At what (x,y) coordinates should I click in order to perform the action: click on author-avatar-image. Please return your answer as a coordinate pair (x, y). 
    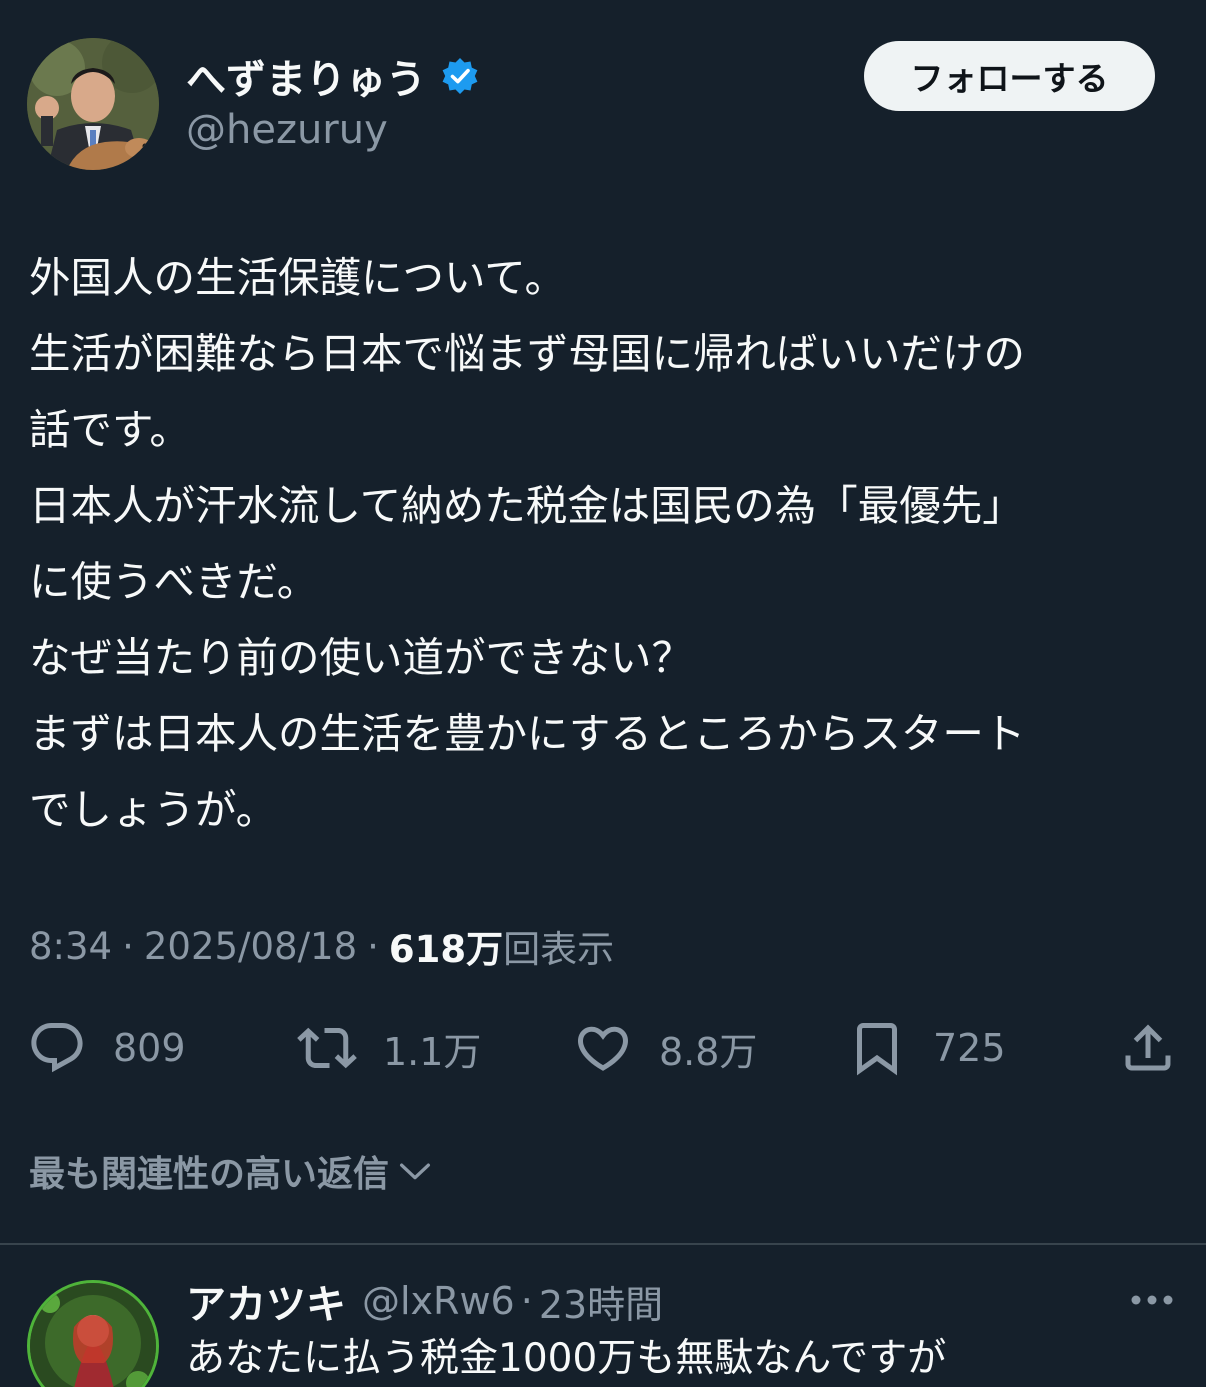
    Looking at the image, I should click on (93, 104).